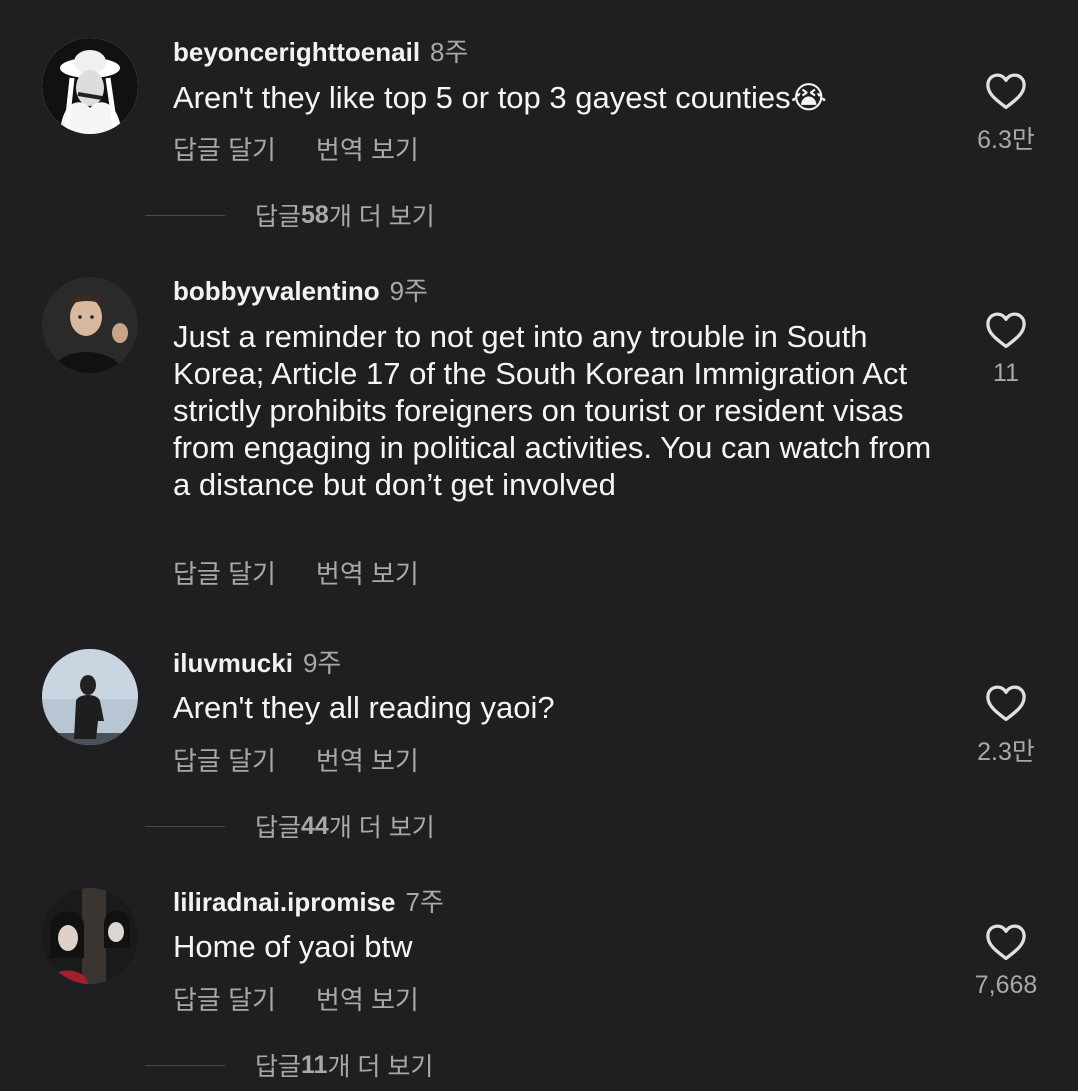  I want to click on like-control: 2.3만, so click(1006, 726).